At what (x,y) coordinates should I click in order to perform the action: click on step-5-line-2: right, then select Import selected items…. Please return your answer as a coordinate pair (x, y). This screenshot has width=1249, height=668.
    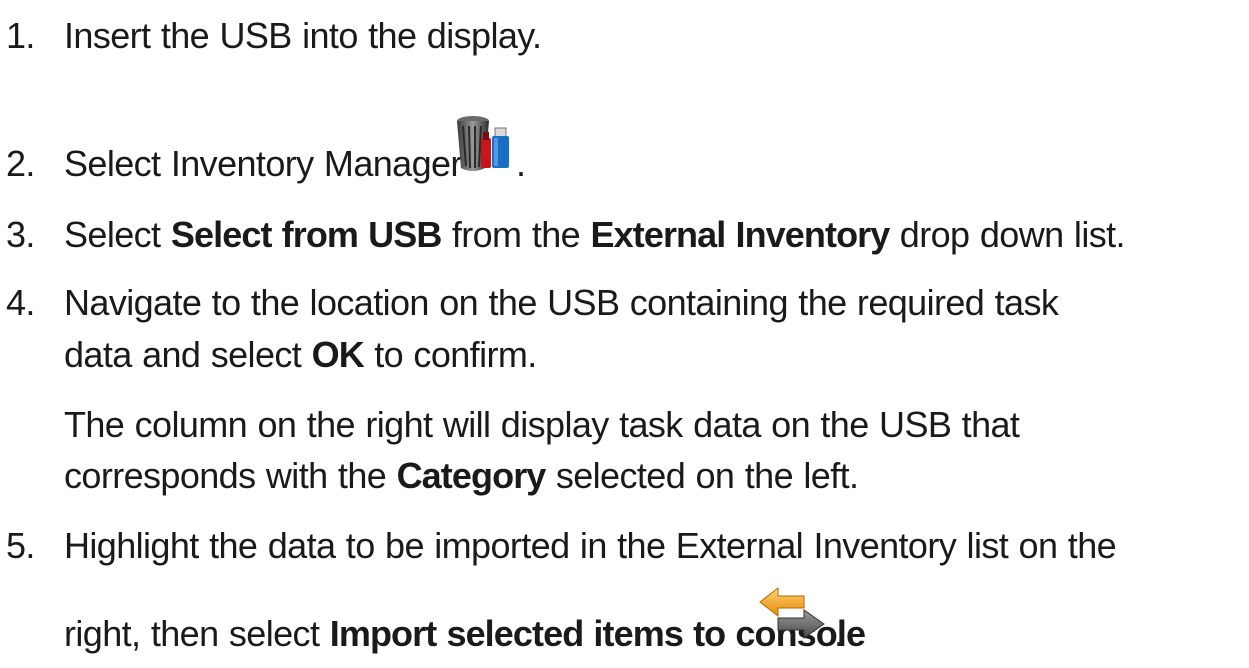
    Looking at the image, I should click on (465, 633).